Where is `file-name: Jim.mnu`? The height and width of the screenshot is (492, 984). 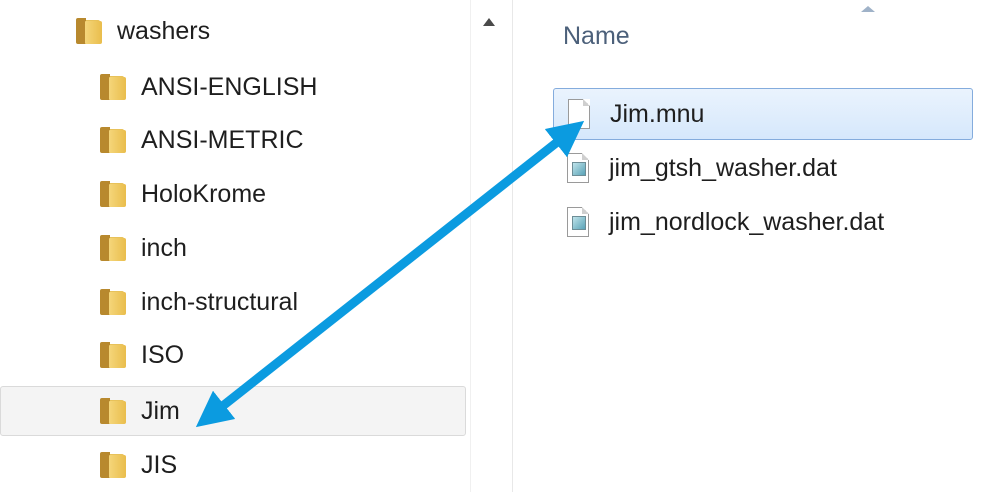 file-name: Jim.mnu is located at coordinates (657, 113).